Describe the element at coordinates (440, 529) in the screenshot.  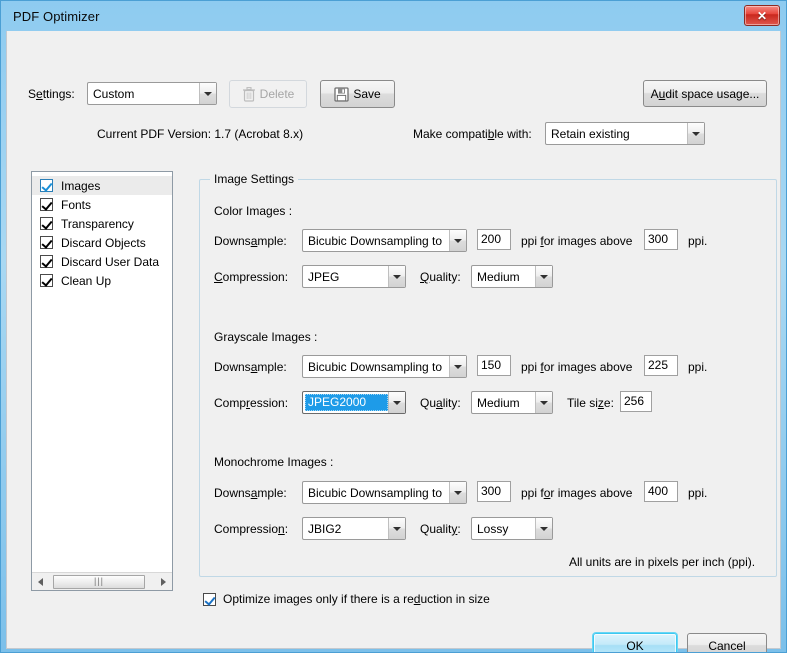
I see `monochrome-quality-label: Quality:` at that location.